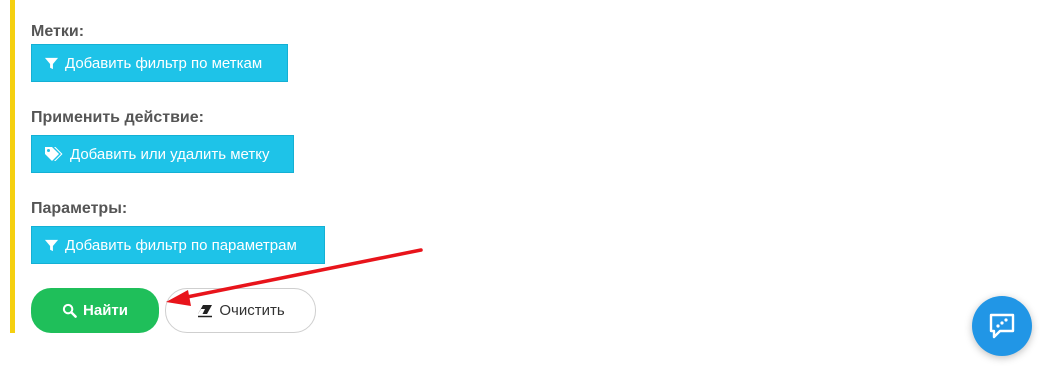 The width and height of the screenshot is (1047, 367). I want to click on chat-icon, so click(1002, 326).